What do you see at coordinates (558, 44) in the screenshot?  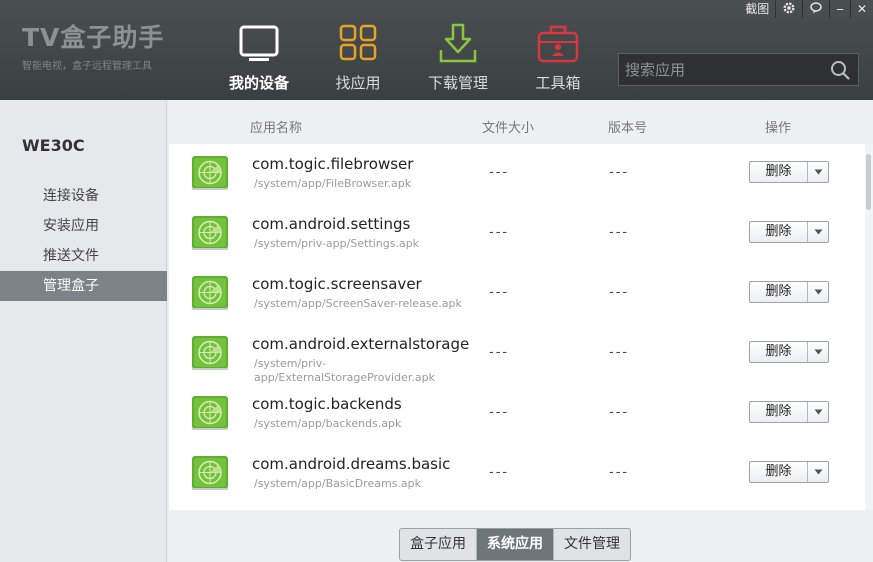 I see `toolbox-icon` at bounding box center [558, 44].